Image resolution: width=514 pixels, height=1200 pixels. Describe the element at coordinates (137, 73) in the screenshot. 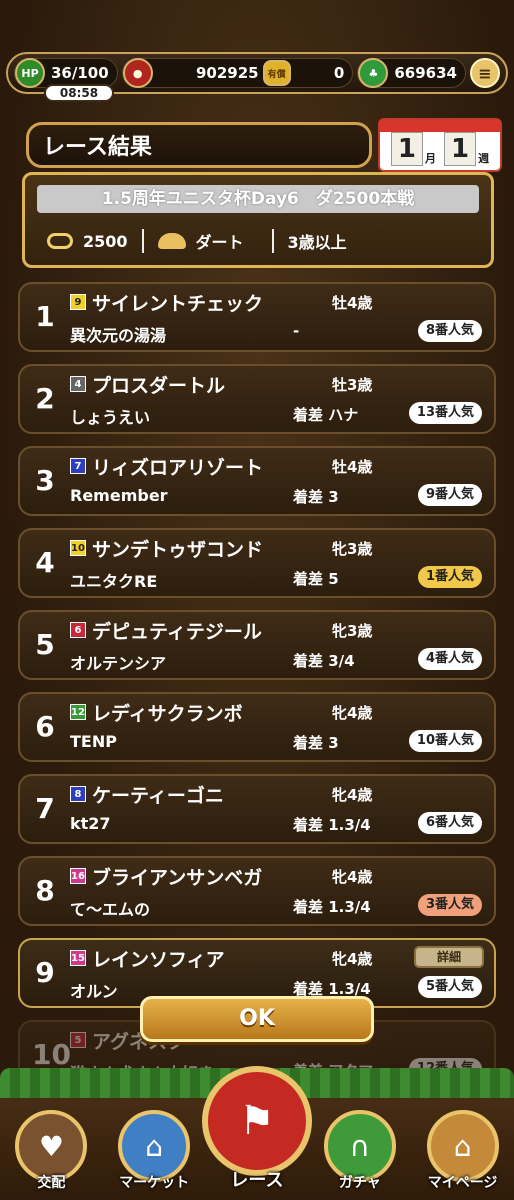

I see `carrot-icon: ●` at that location.